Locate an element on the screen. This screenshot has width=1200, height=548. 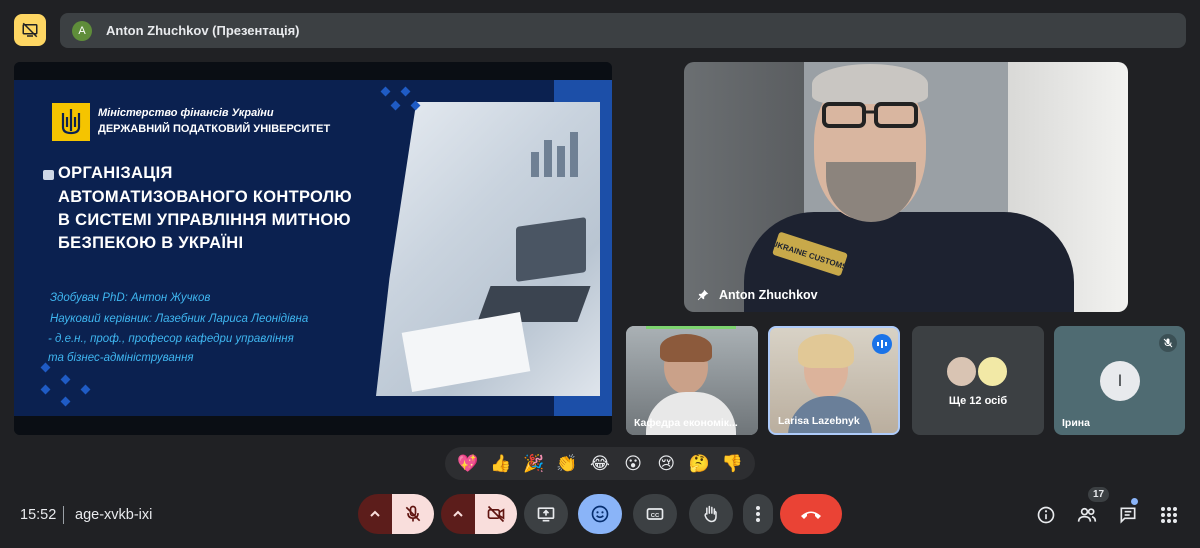
slide-info-line: та бізнес-адміністрування is located at coordinates (121, 358).